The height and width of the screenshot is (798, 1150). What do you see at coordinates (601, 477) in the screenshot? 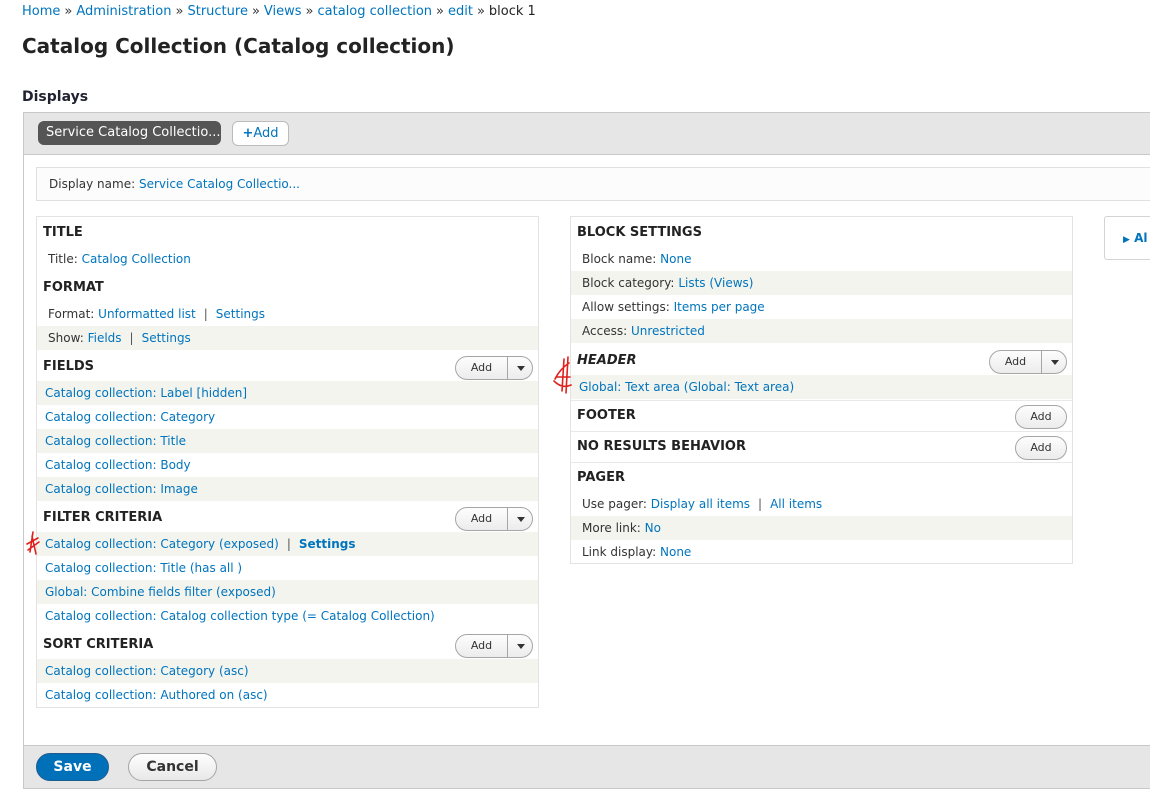
I see `pager-section-heading: PAGER` at bounding box center [601, 477].